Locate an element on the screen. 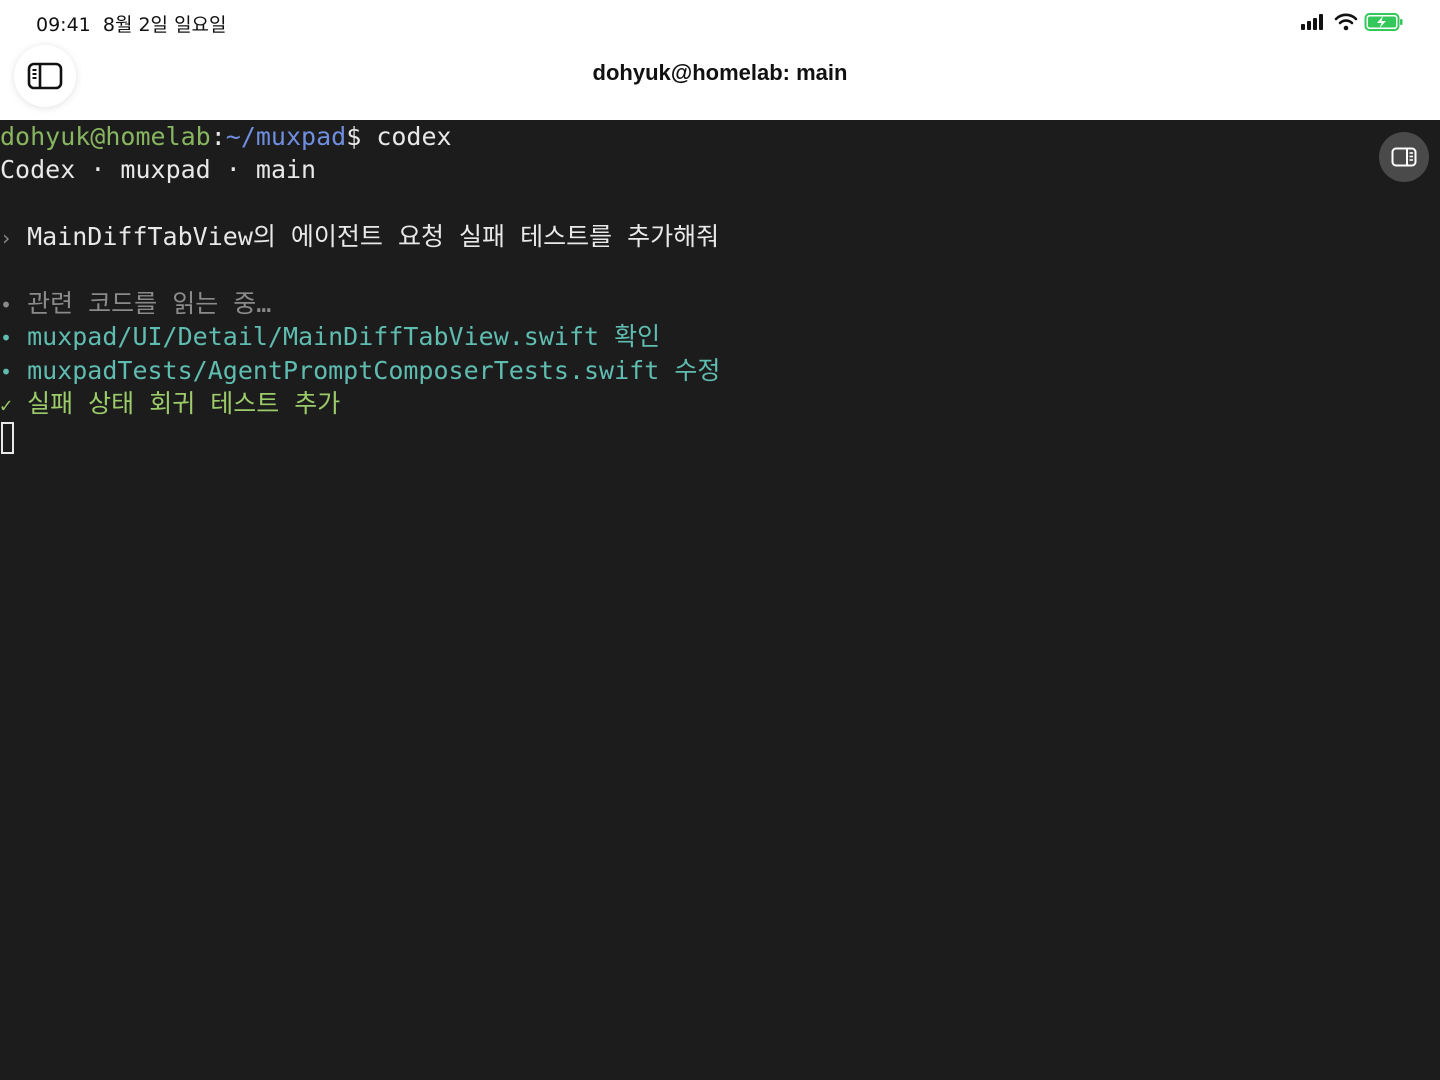  terminal-cursor is located at coordinates (7, 438).